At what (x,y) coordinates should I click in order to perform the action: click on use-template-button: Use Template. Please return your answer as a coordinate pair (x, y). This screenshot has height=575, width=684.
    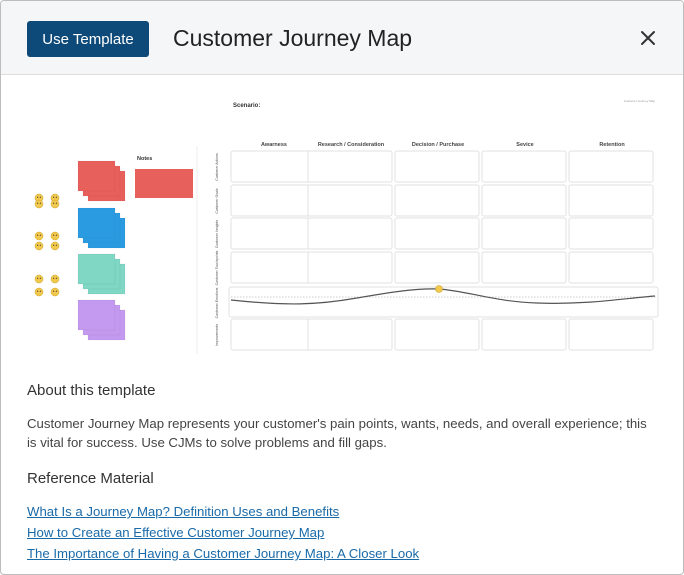
    Looking at the image, I should click on (88, 39).